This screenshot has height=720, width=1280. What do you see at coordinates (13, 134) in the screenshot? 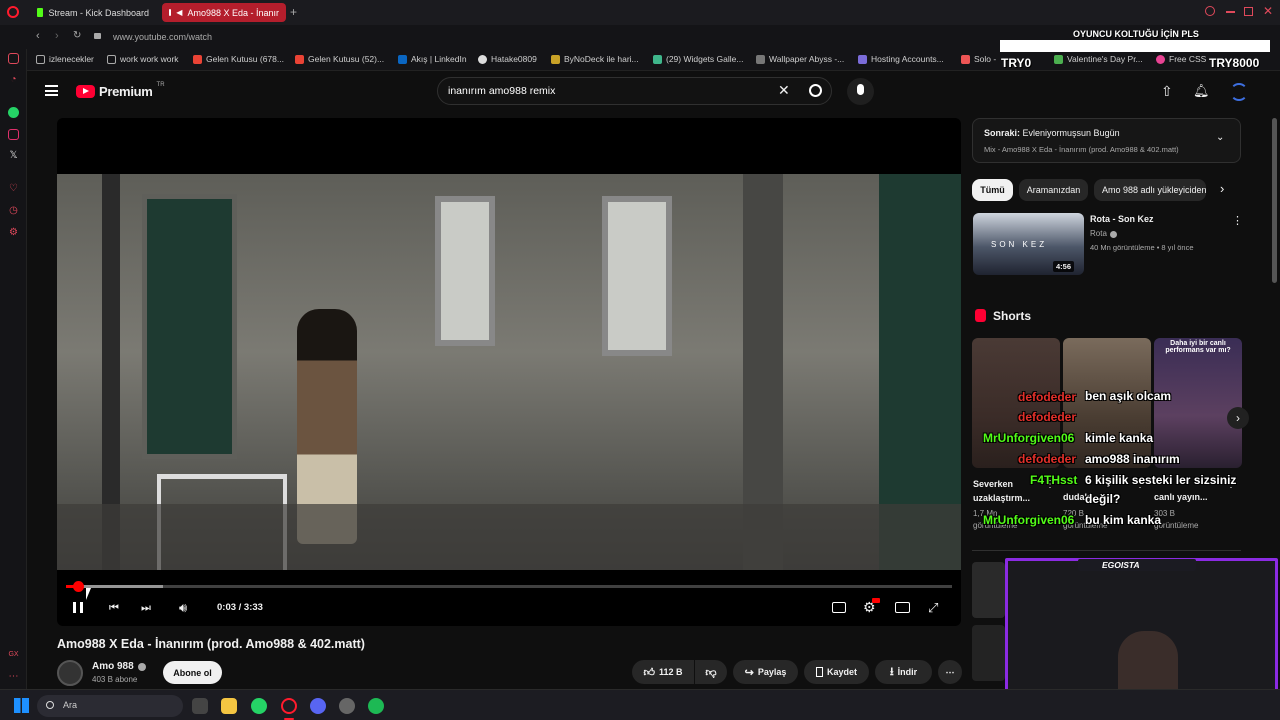
I see `instagram-icon` at bounding box center [13, 134].